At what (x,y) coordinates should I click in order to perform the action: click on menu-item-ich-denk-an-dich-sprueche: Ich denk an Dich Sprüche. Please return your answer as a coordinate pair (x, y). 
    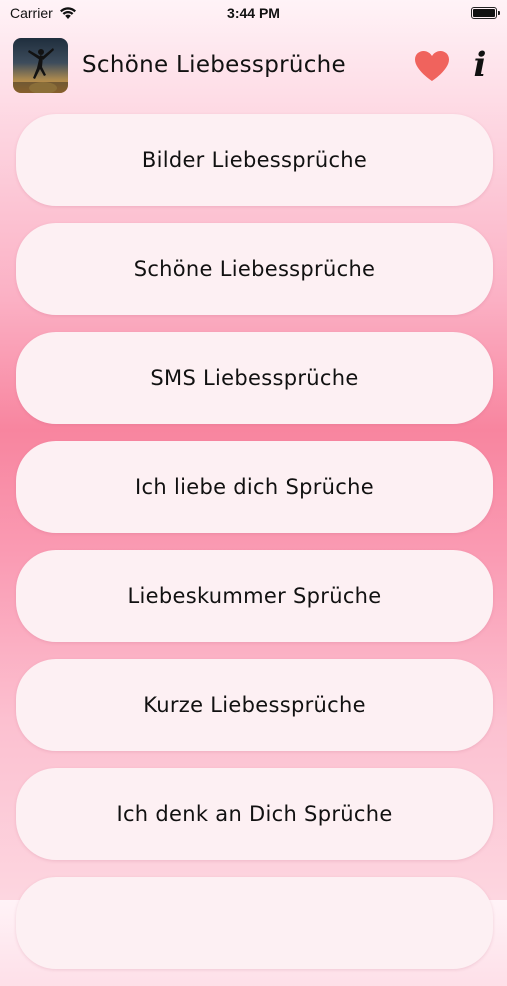
    Looking at the image, I should click on (254, 814).